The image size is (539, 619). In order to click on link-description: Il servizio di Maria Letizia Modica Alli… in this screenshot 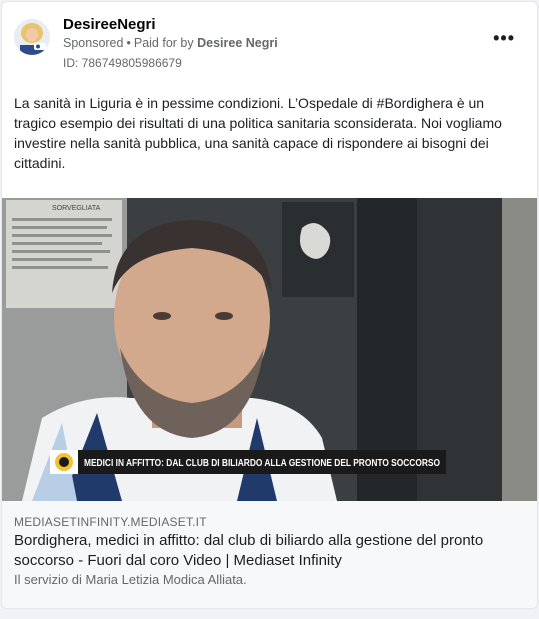, I will do `click(130, 579)`.